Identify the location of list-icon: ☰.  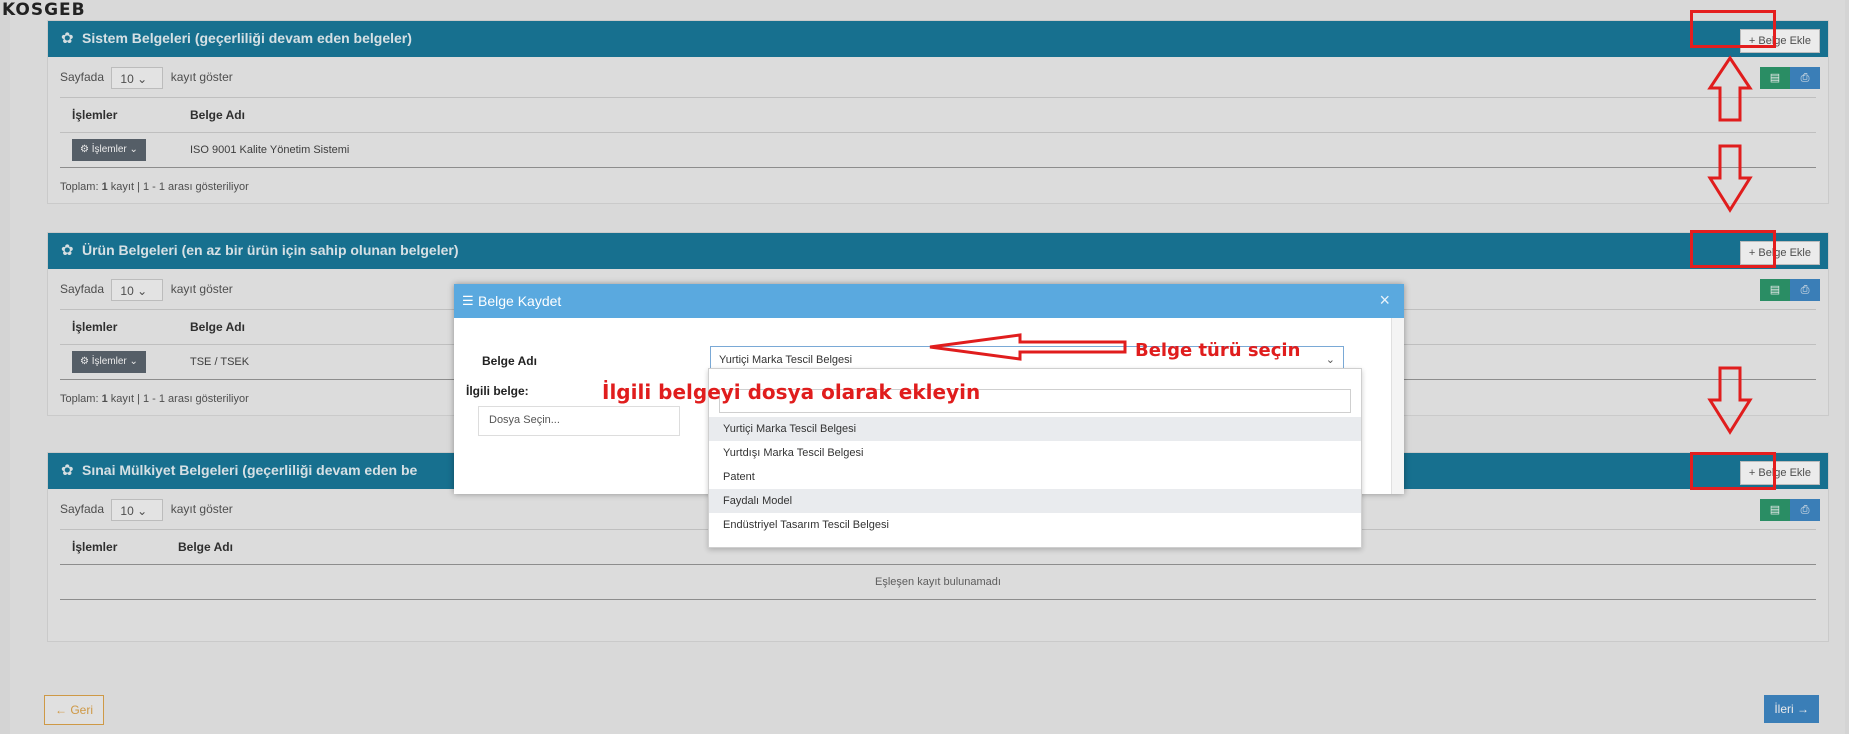
(468, 300).